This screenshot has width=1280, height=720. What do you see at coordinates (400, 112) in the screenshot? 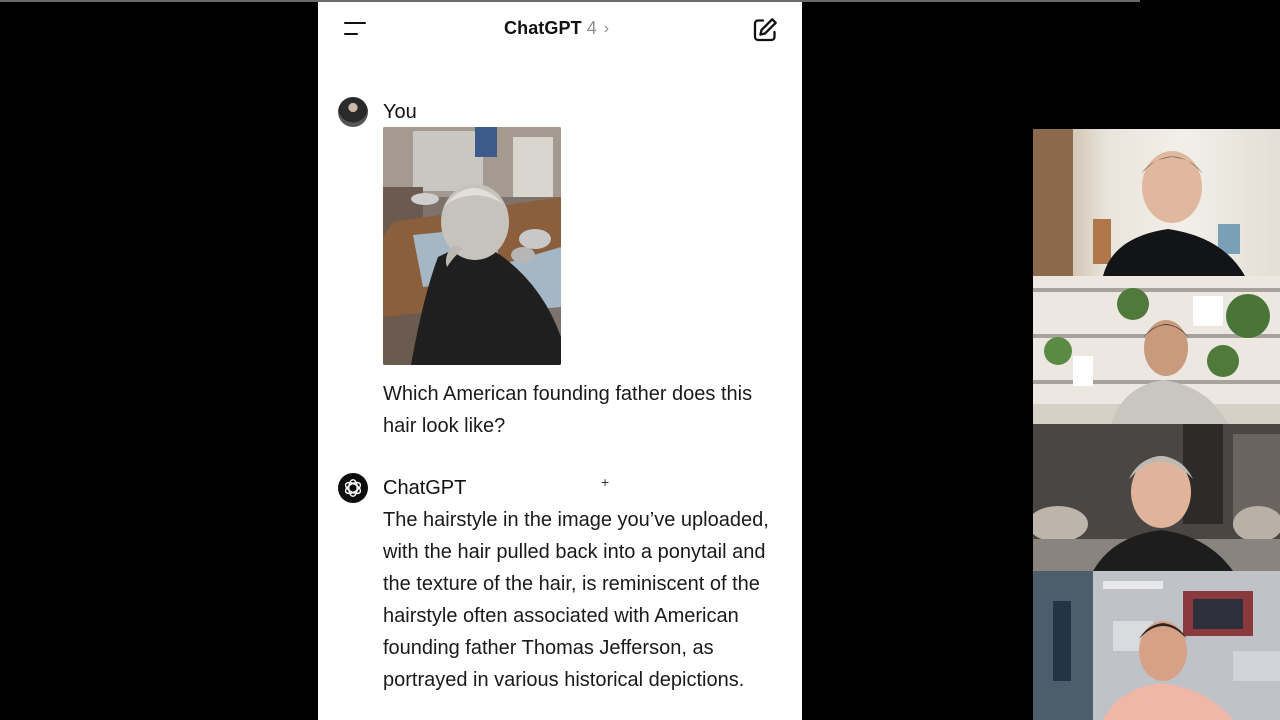
I see `user-sender-label: You` at bounding box center [400, 112].